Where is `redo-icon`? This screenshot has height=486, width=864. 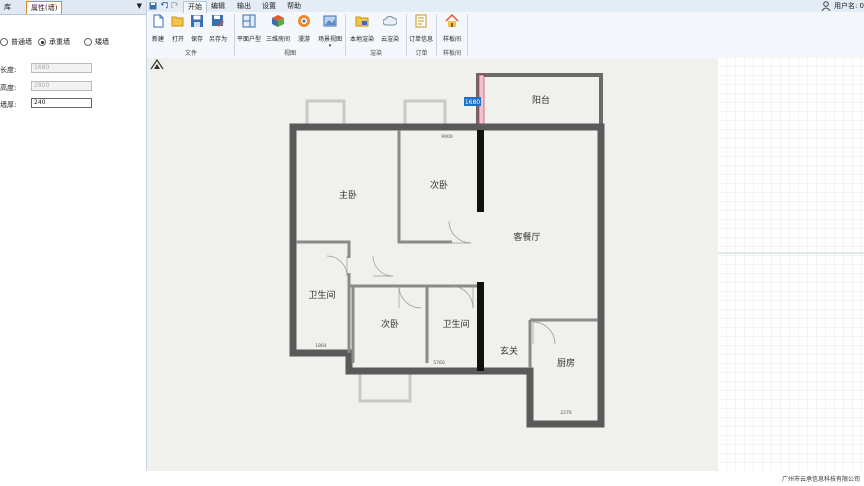 redo-icon is located at coordinates (175, 6).